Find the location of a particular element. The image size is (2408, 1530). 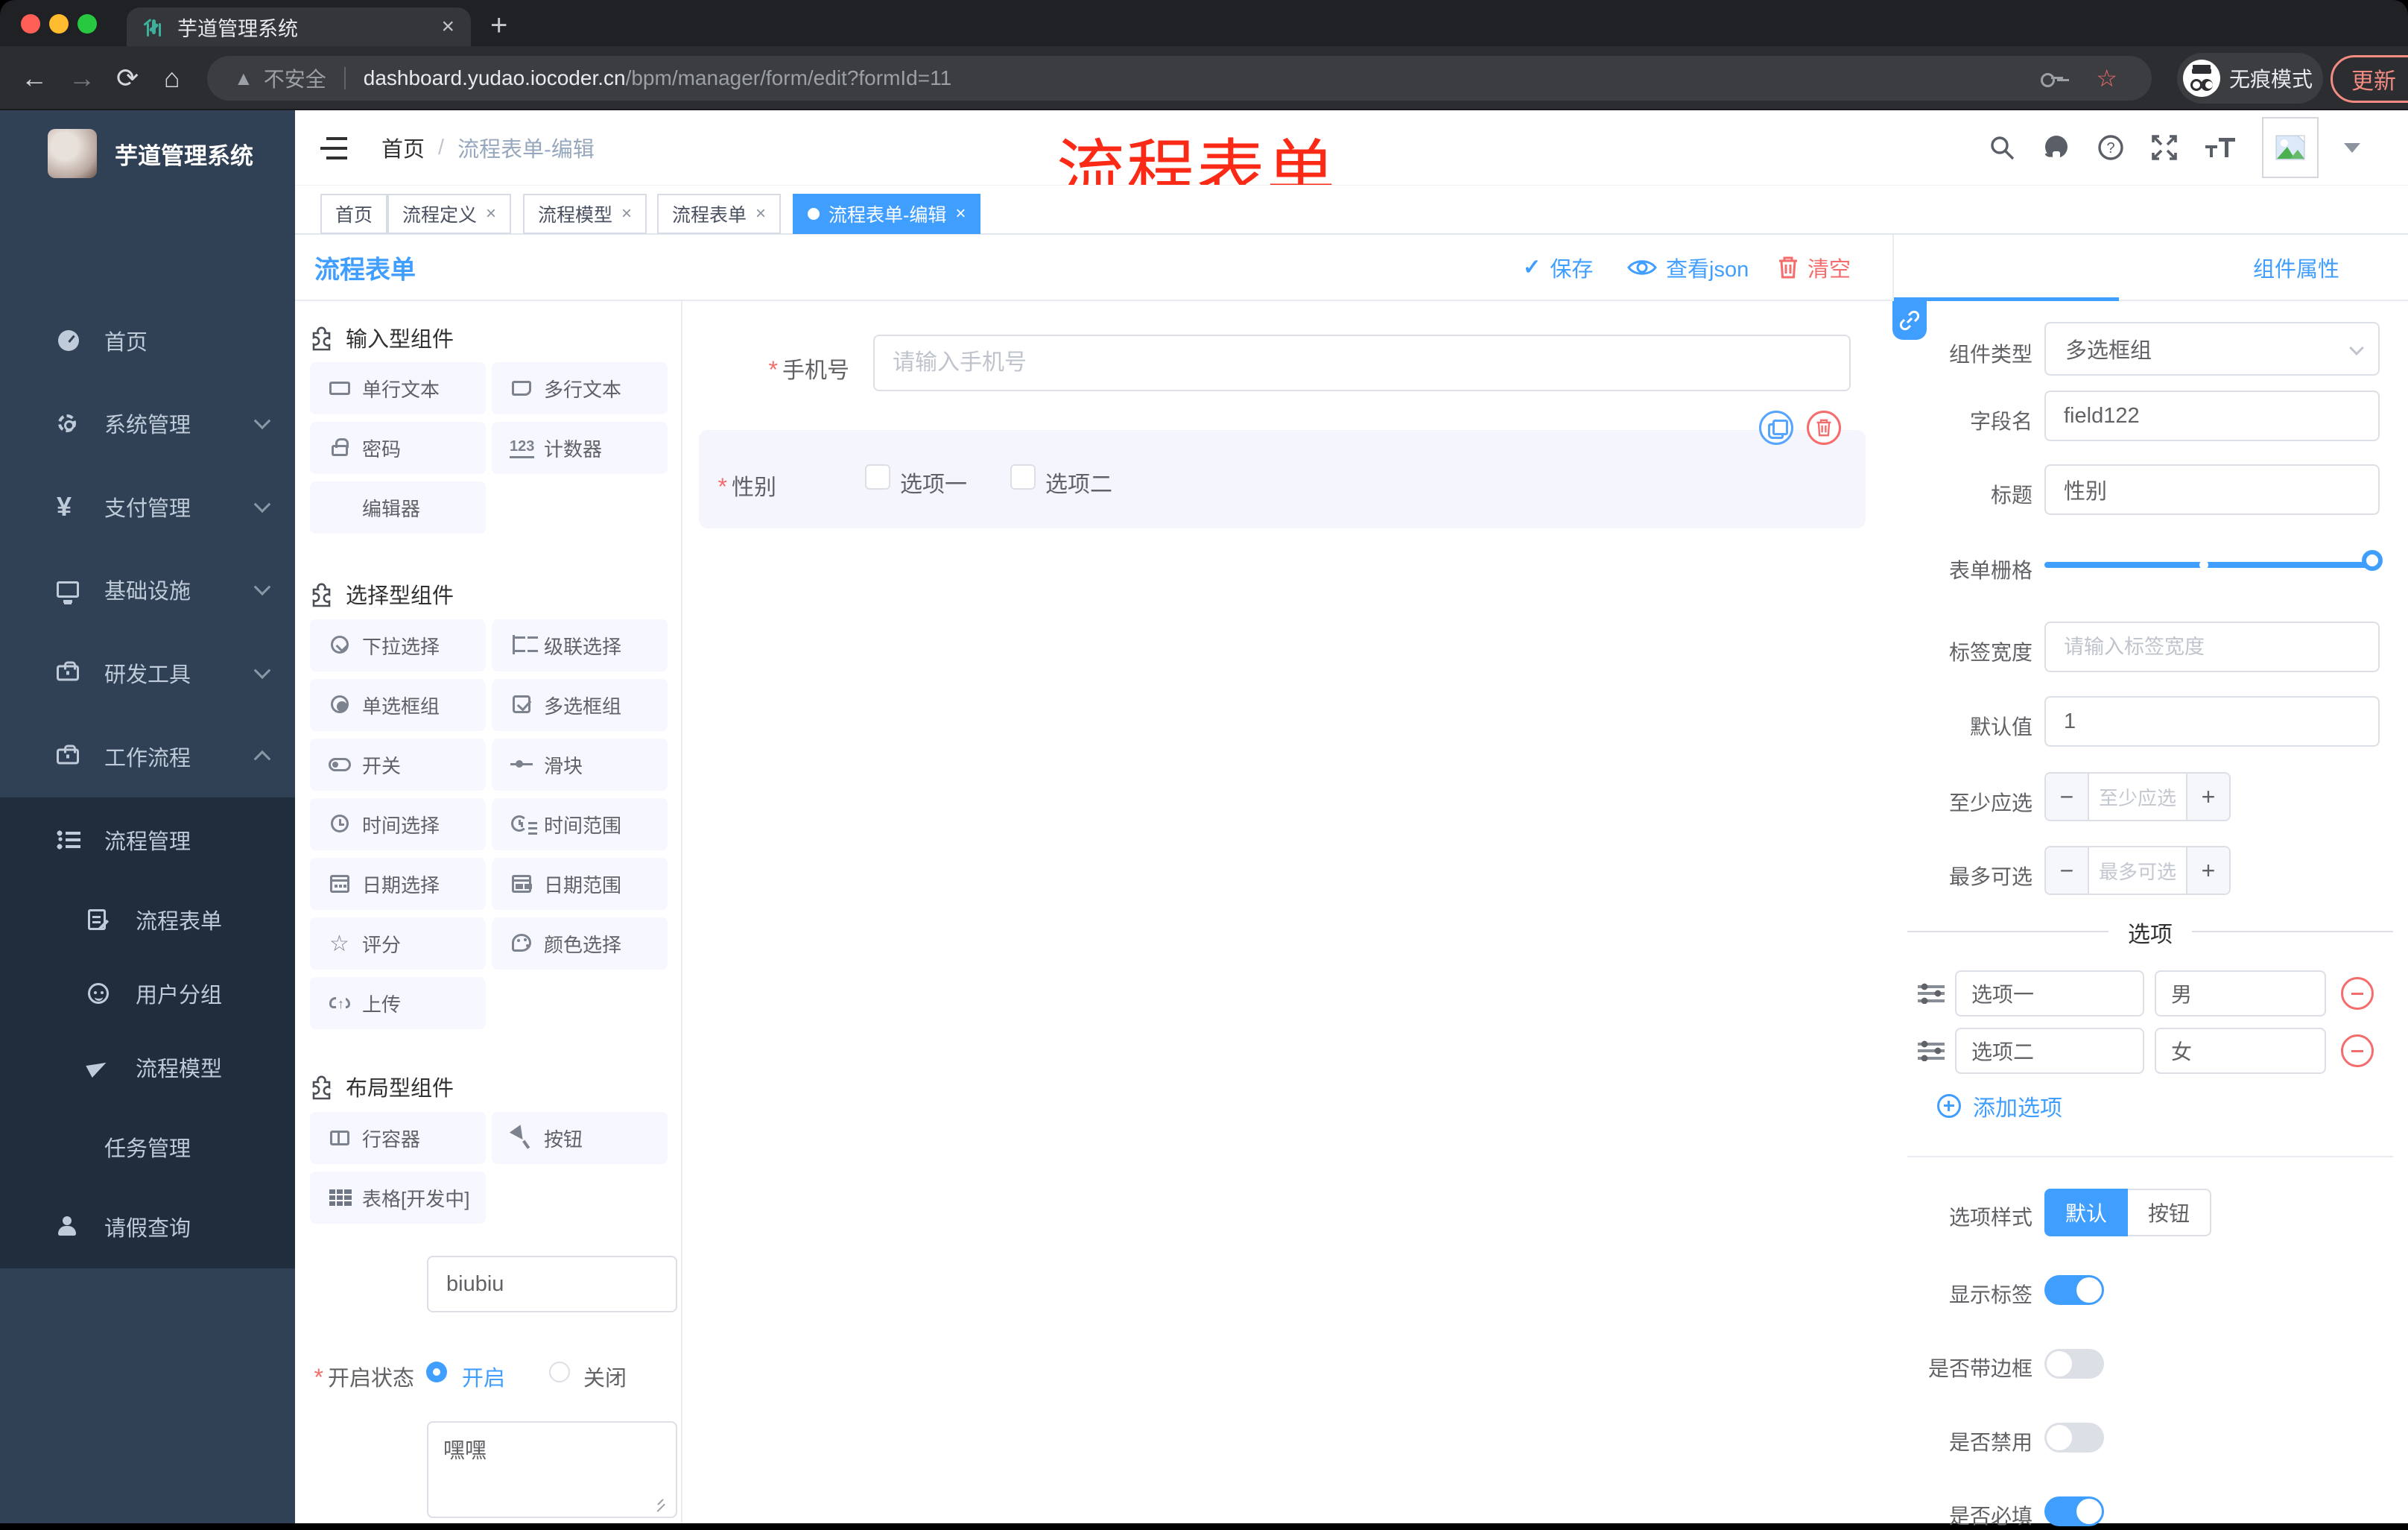

avatar is located at coordinates (2290, 147).